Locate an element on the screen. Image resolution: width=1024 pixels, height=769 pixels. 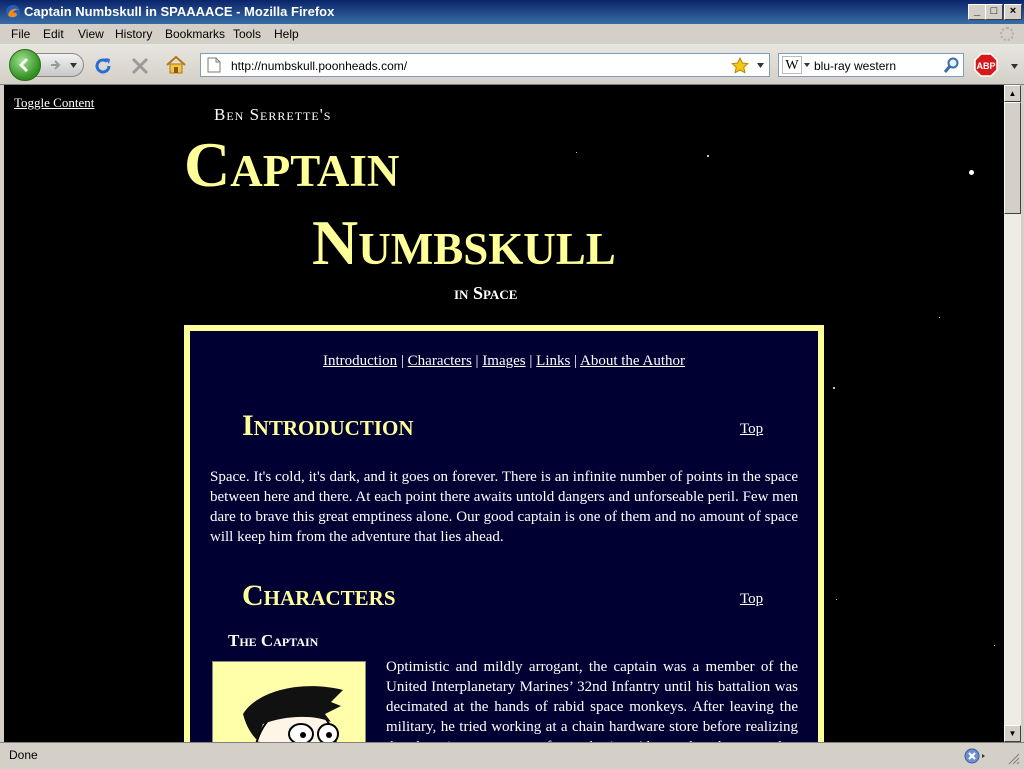
url-input is located at coordinates (471, 65).